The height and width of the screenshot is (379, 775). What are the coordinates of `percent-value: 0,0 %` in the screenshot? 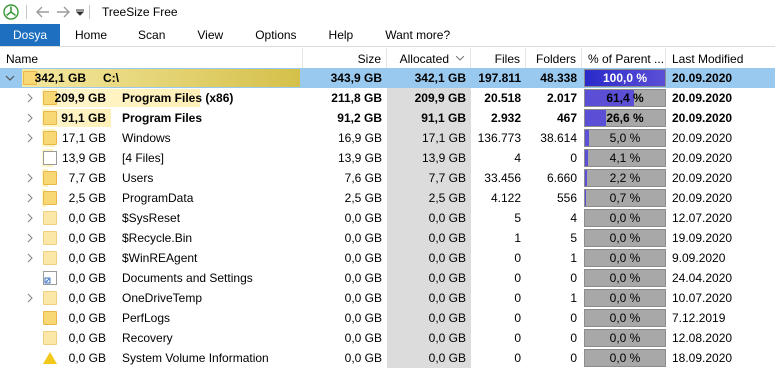 It's located at (625, 238).